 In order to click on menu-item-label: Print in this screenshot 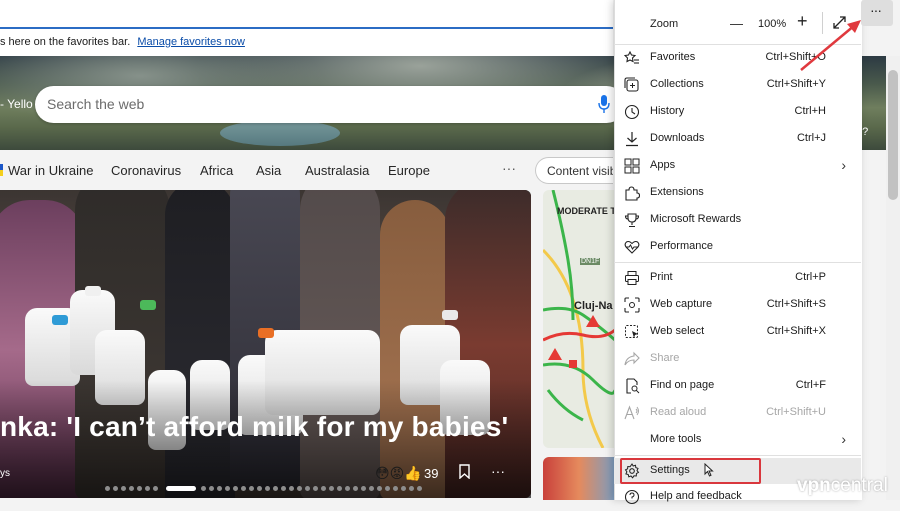, I will do `click(661, 277)`.